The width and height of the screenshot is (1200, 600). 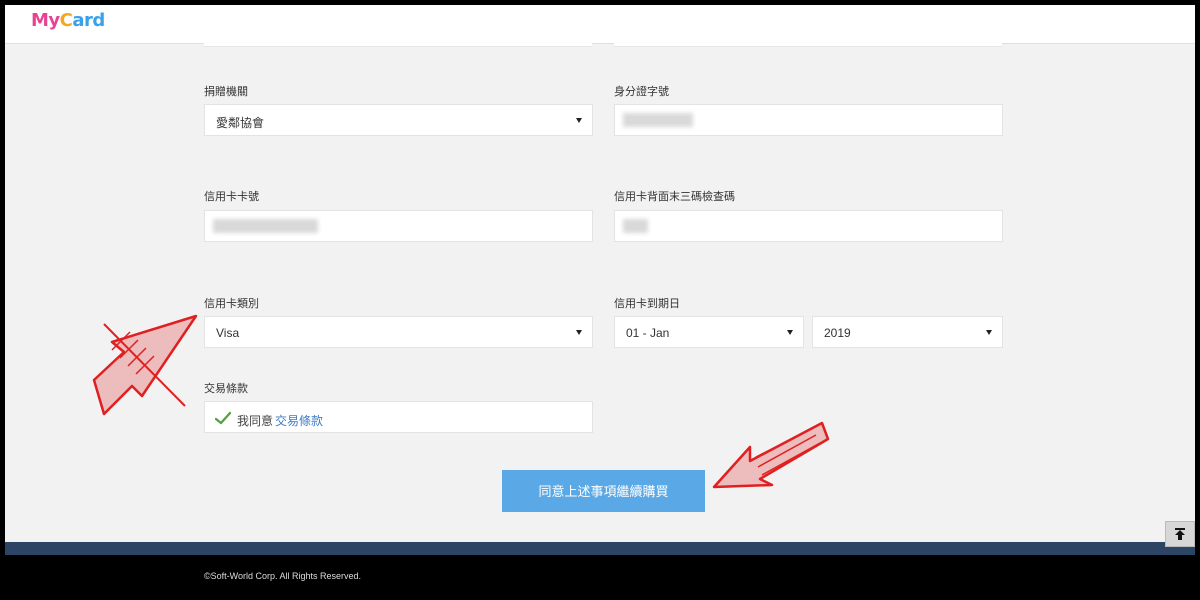 I want to click on terms-agree-checkbox: 我同意 交易條款, so click(x=398, y=417).